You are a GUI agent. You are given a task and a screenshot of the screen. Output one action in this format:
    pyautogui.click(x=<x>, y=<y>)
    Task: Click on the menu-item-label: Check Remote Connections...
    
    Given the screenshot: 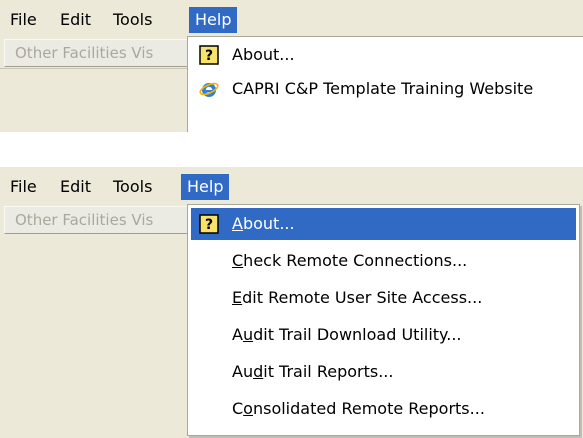 What is the action you would take?
    pyautogui.click(x=350, y=260)
    